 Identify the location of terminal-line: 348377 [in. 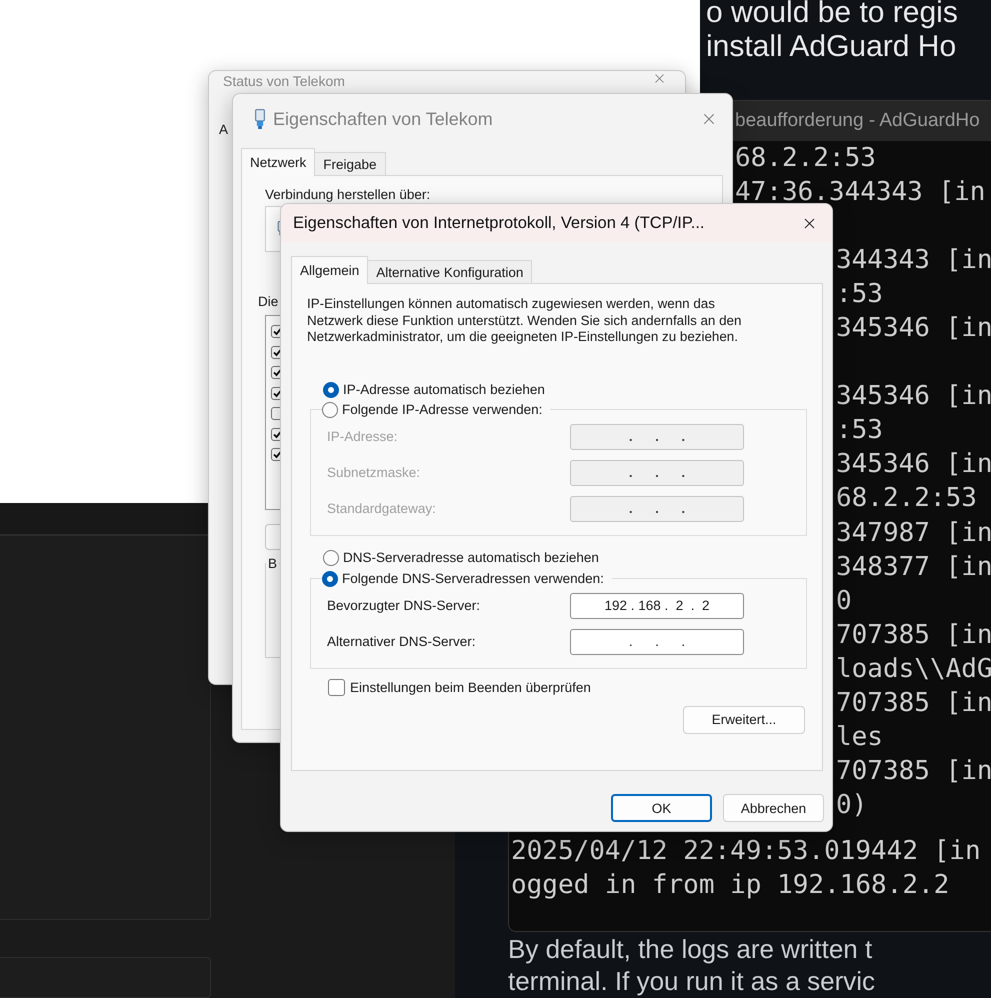
(913, 567).